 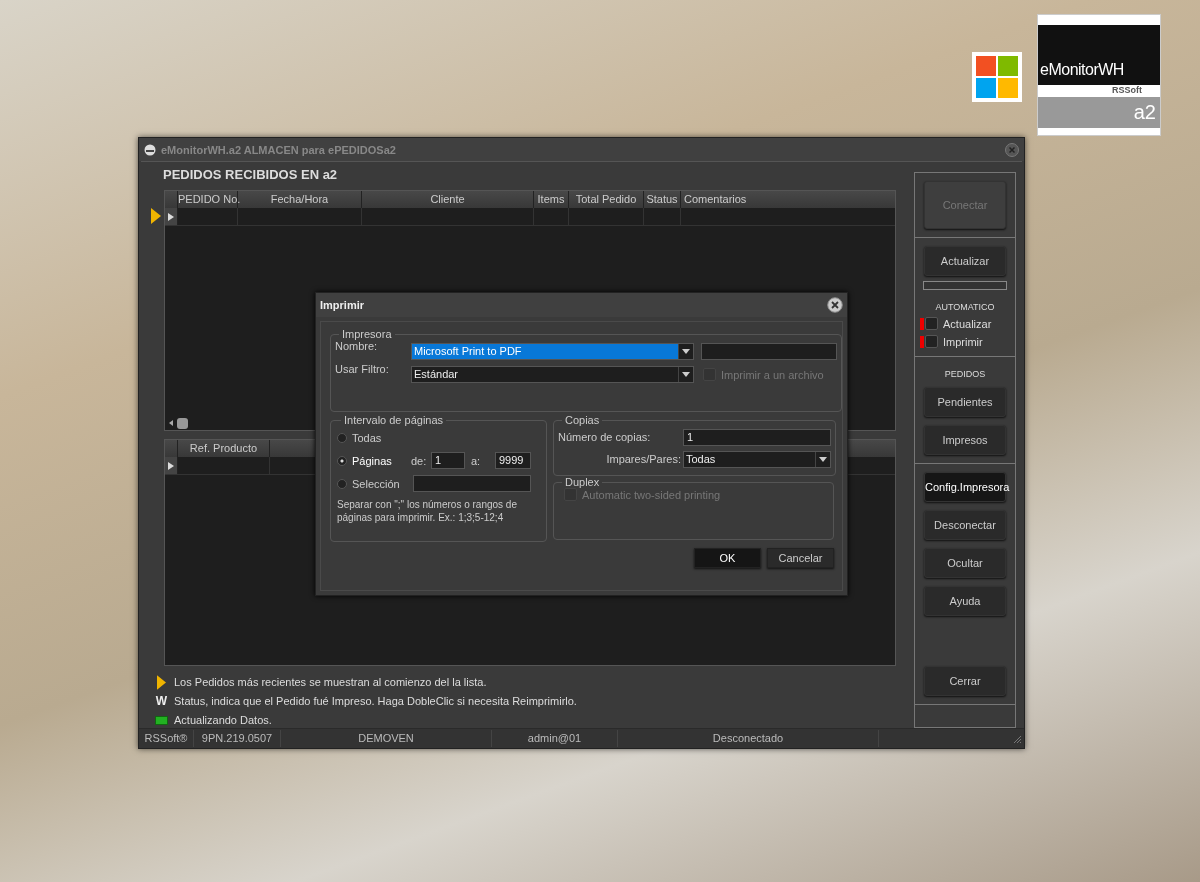 What do you see at coordinates (1144, 112) in the screenshot?
I see `logo-edition: a2` at bounding box center [1144, 112].